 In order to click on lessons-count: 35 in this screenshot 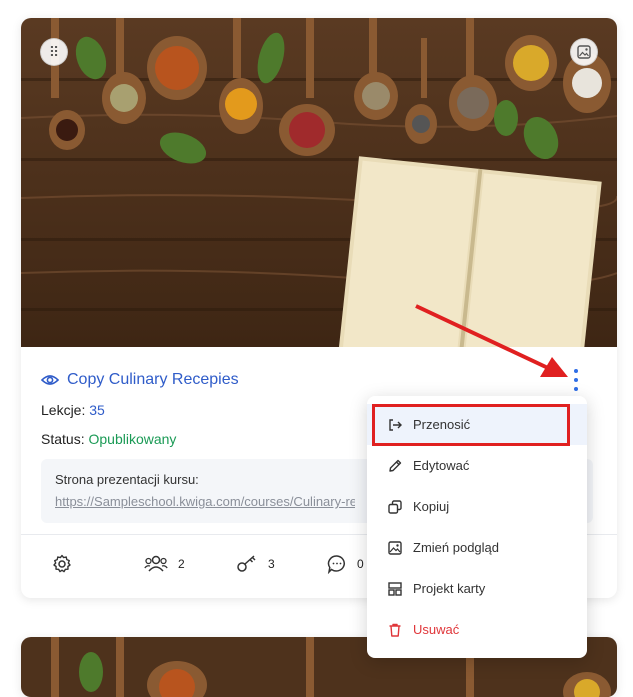, I will do `click(97, 410)`.